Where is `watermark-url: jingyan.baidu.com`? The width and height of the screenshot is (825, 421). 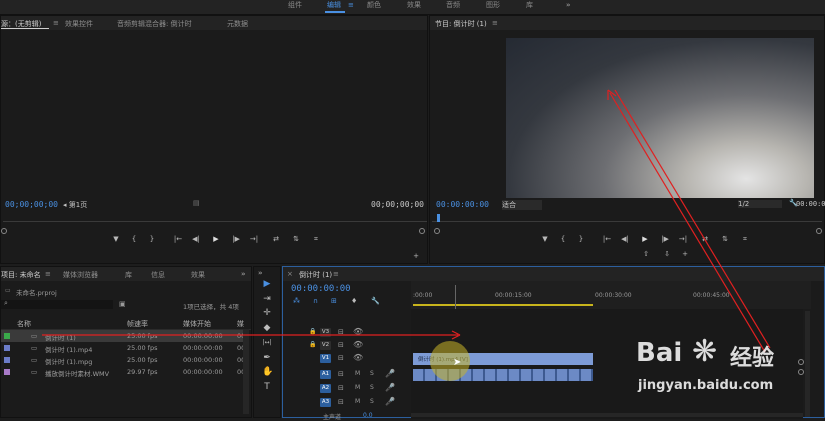 watermark-url: jingyan.baidu.com is located at coordinates (706, 385).